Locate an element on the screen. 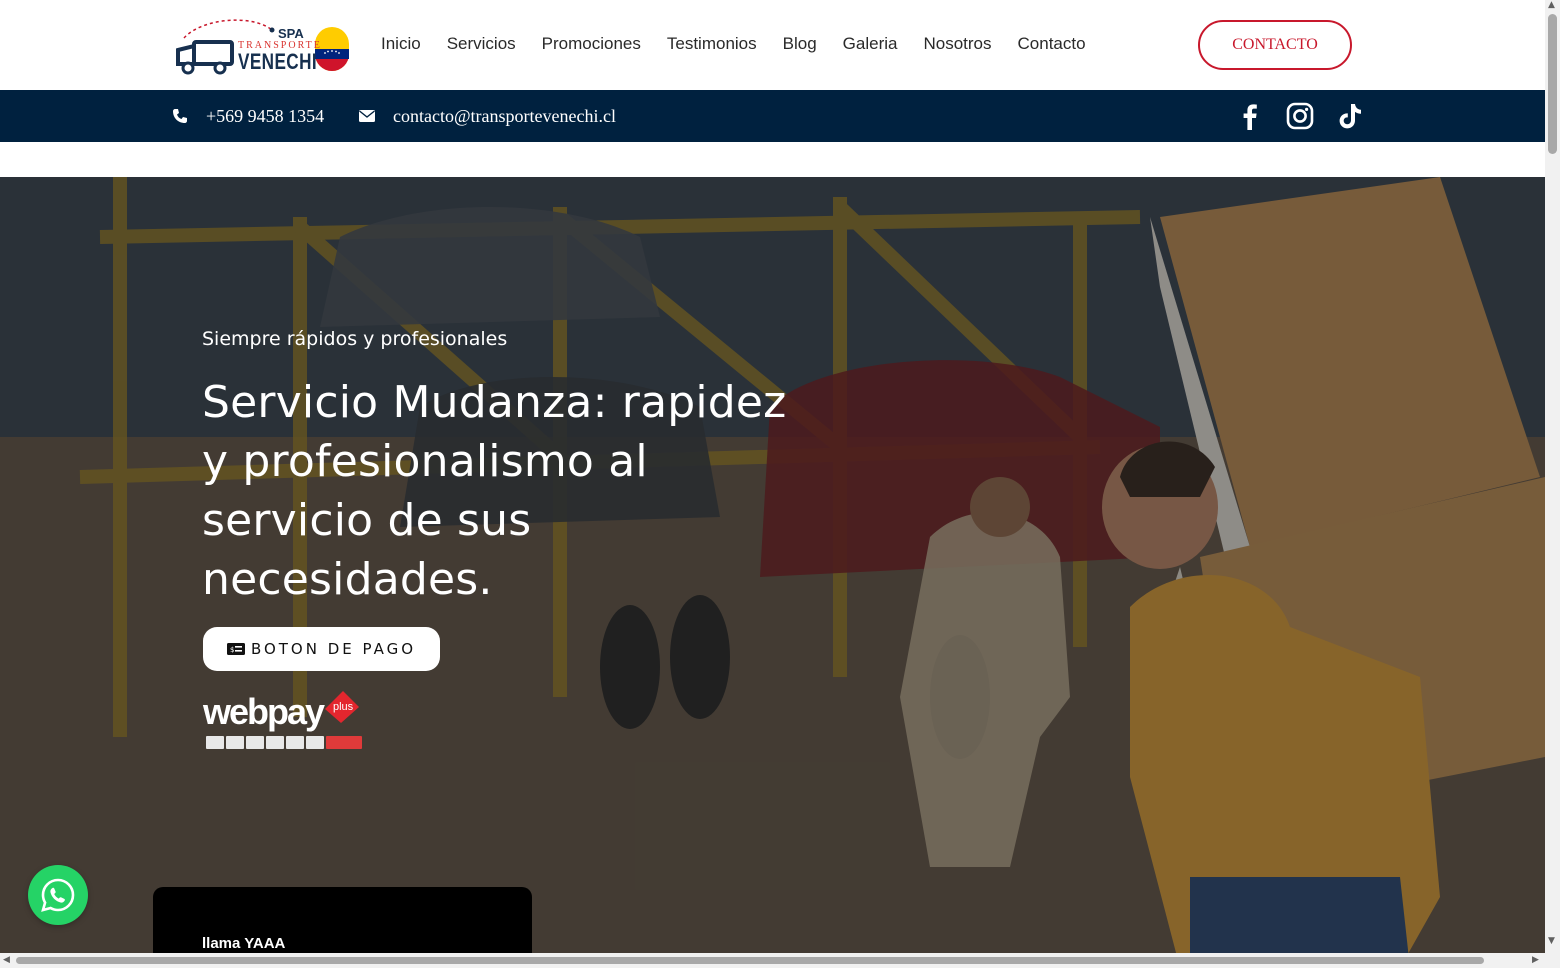 The image size is (1560, 968). payment-cards is located at coordinates (284, 742).